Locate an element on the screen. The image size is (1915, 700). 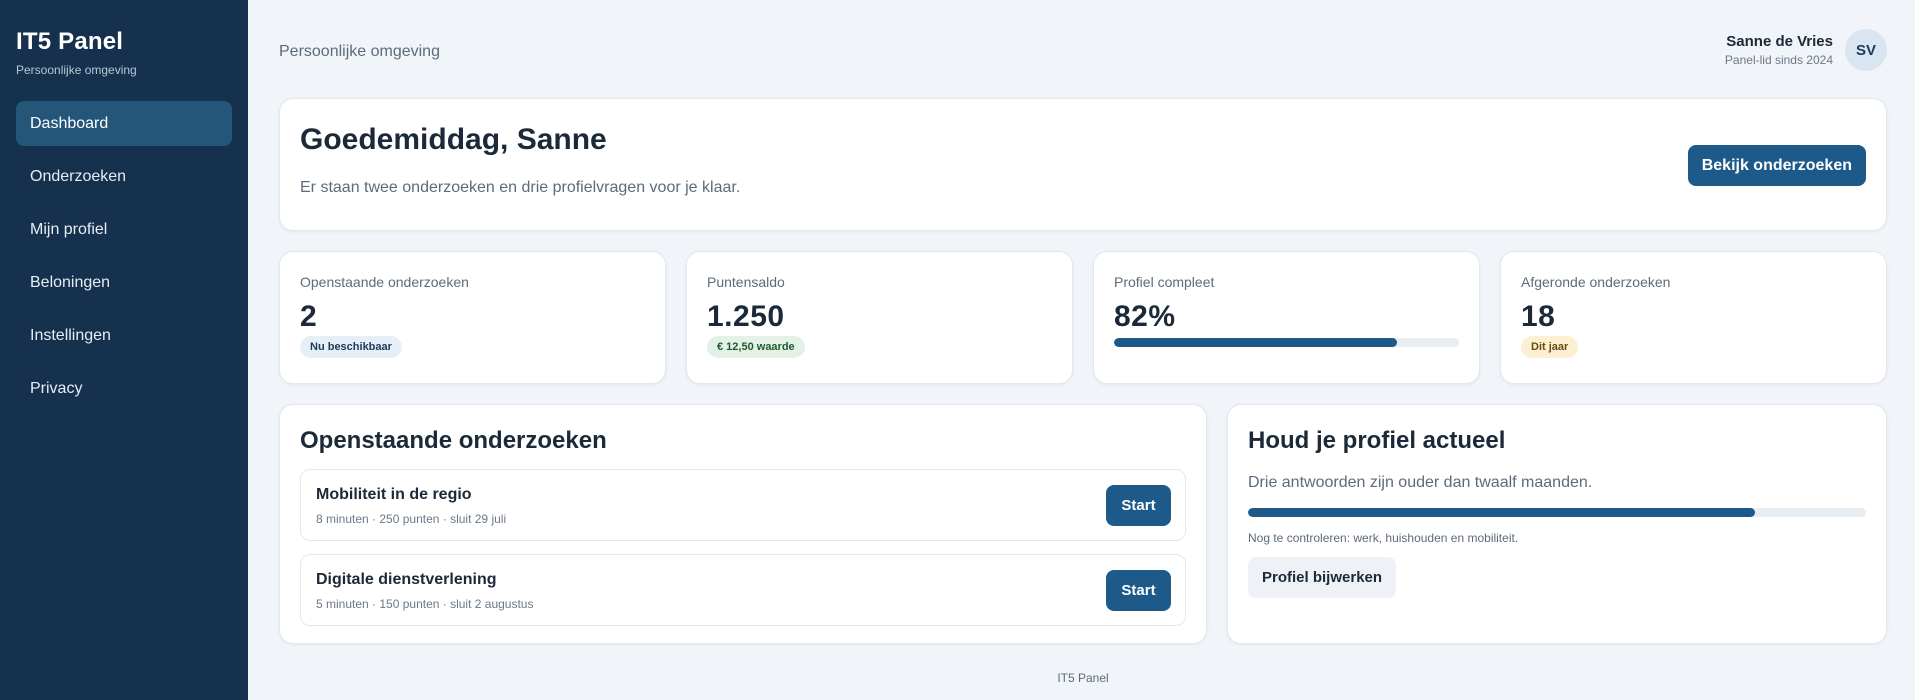
profile-progress-bar is located at coordinates (1286, 342).